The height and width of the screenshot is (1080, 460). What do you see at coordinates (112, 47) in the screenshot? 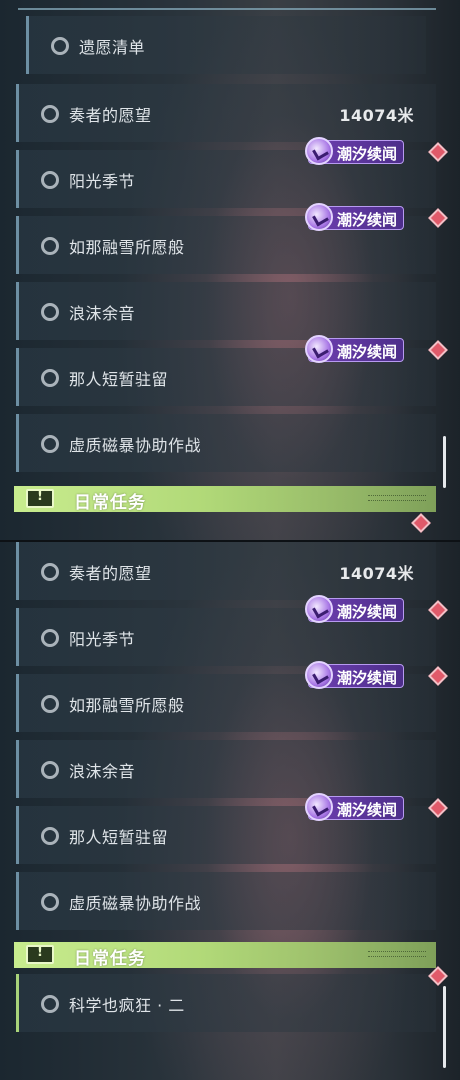
I see `quest-label: 遗愿清单` at bounding box center [112, 47].